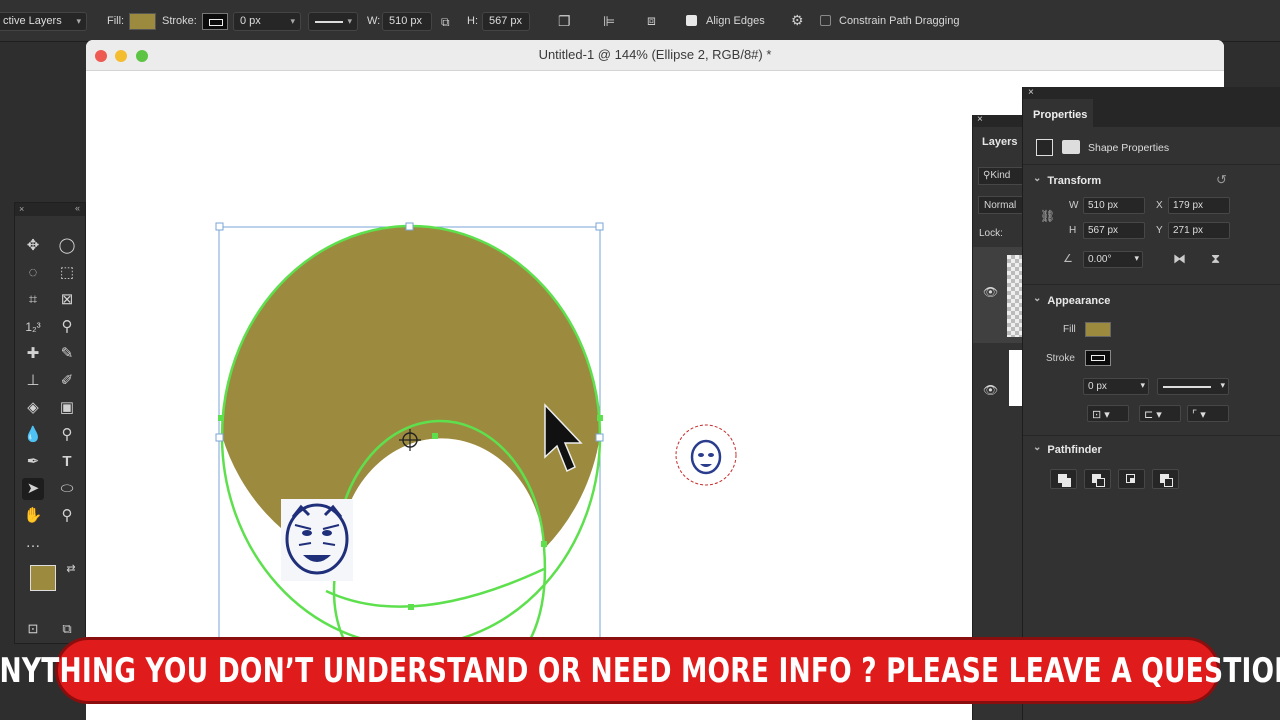 This screenshot has height=720, width=1280. I want to click on transform-handle, so click(599, 437).